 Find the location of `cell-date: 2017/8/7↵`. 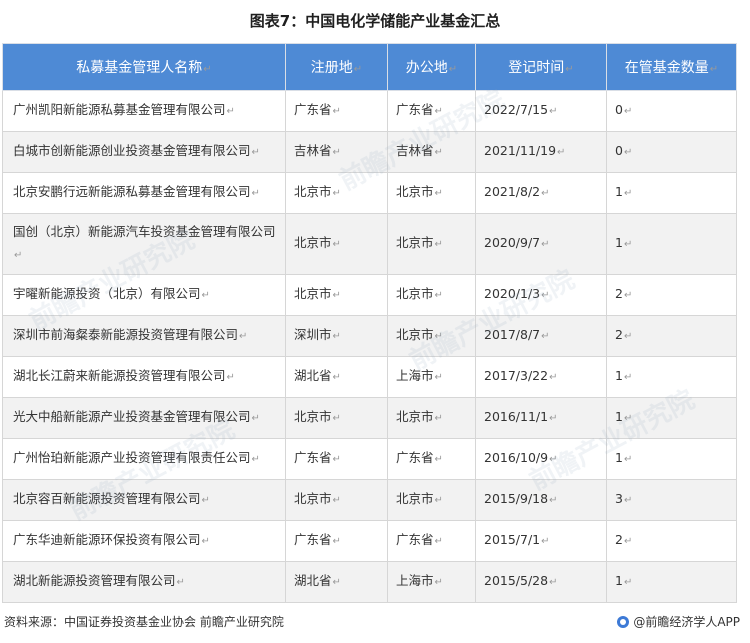

cell-date: 2017/8/7↵ is located at coordinates (541, 336).